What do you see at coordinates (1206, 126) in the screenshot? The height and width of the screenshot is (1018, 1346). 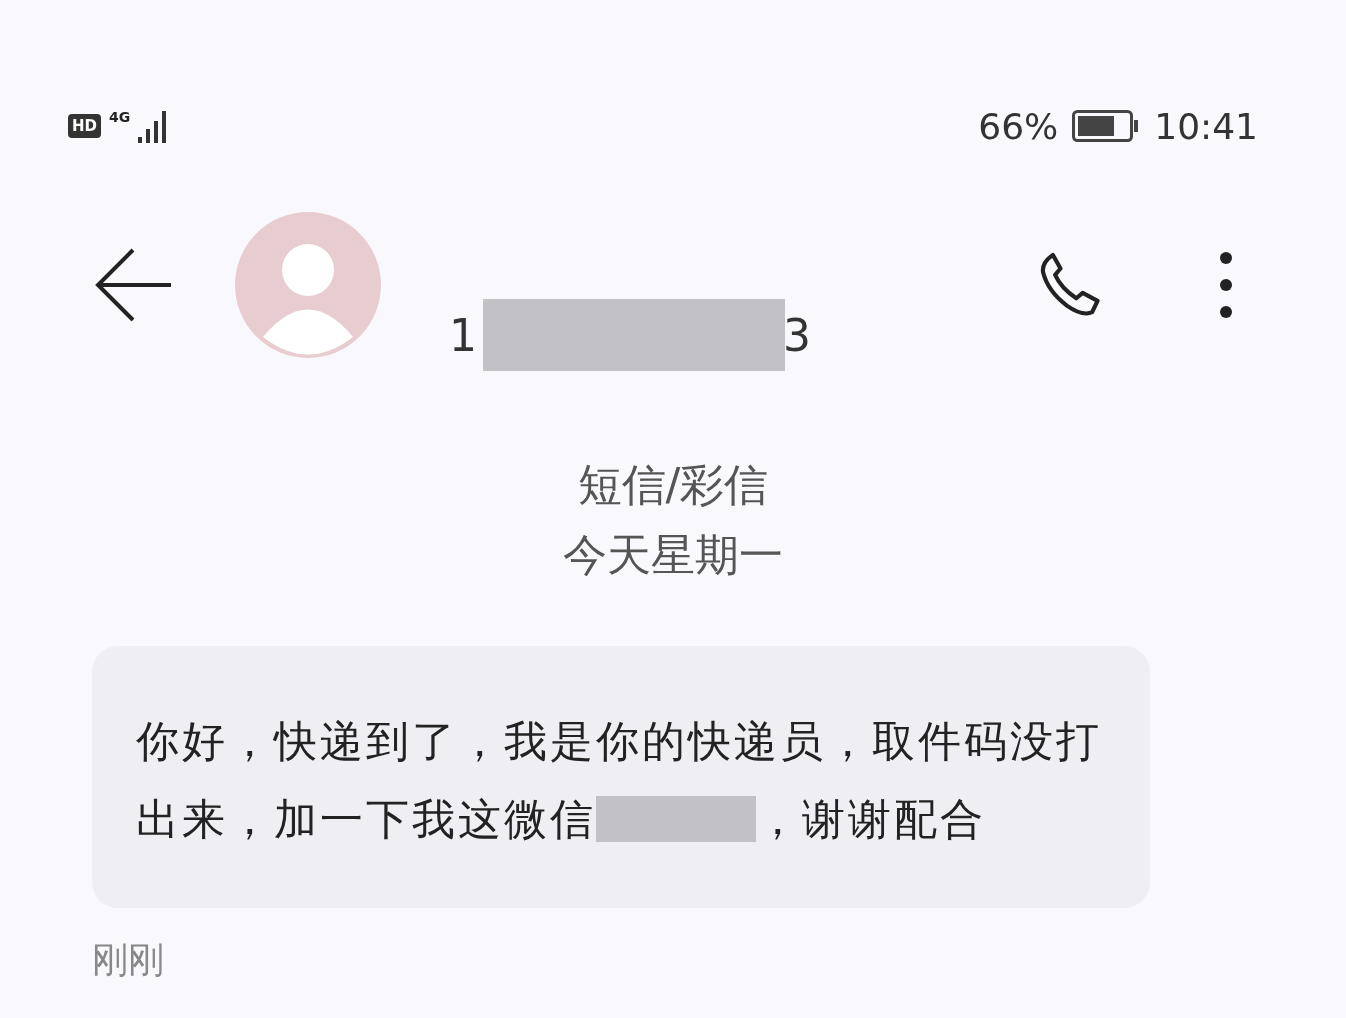 I see `clock-time: 10:41` at bounding box center [1206, 126].